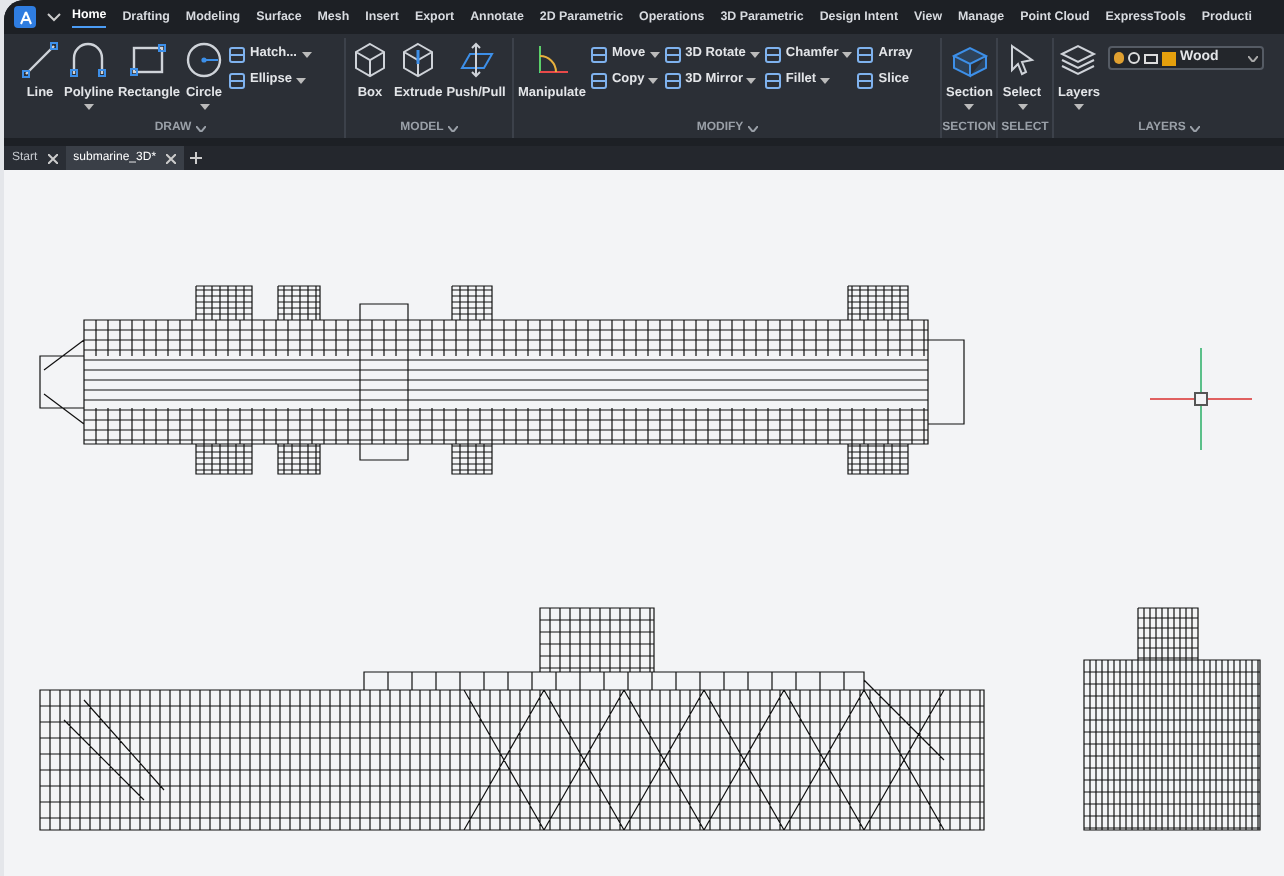 The height and width of the screenshot is (876, 1284). What do you see at coordinates (148, 60) in the screenshot?
I see `rectangle-icon` at bounding box center [148, 60].